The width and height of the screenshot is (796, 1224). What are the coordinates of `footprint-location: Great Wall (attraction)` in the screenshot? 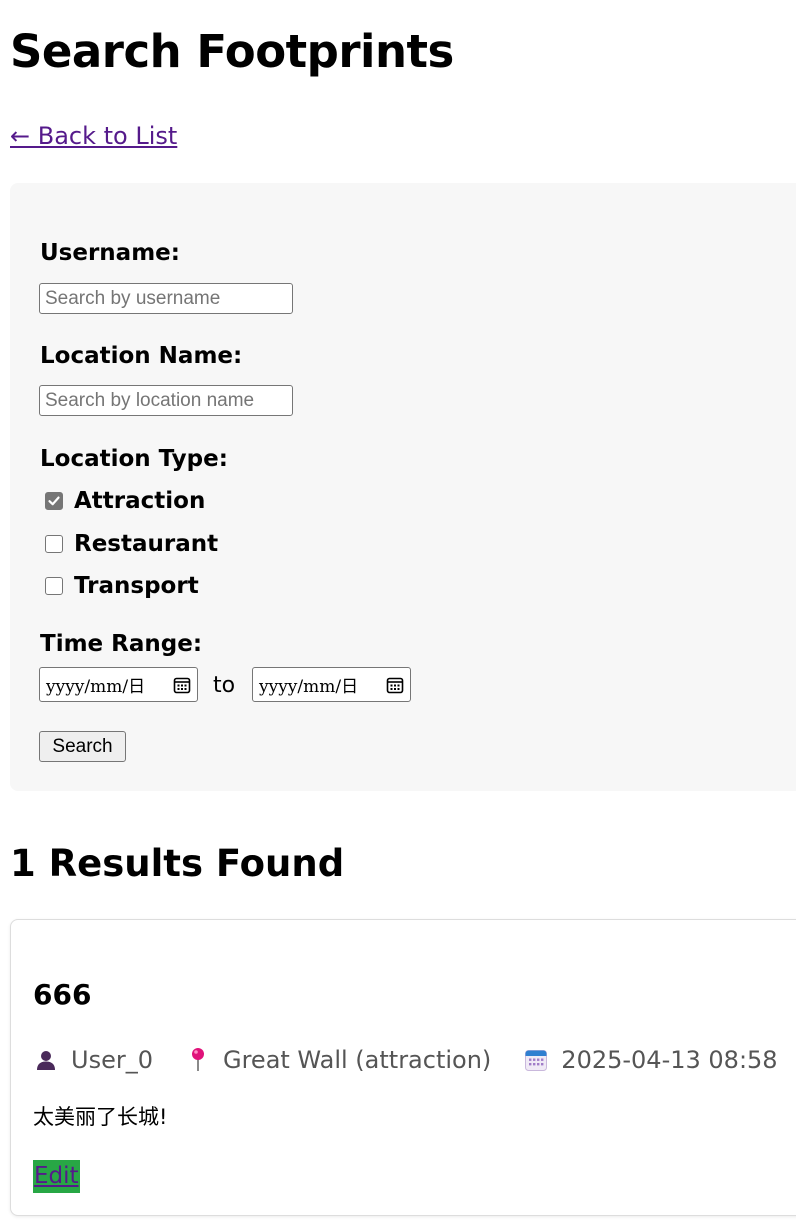 It's located at (357, 1060).